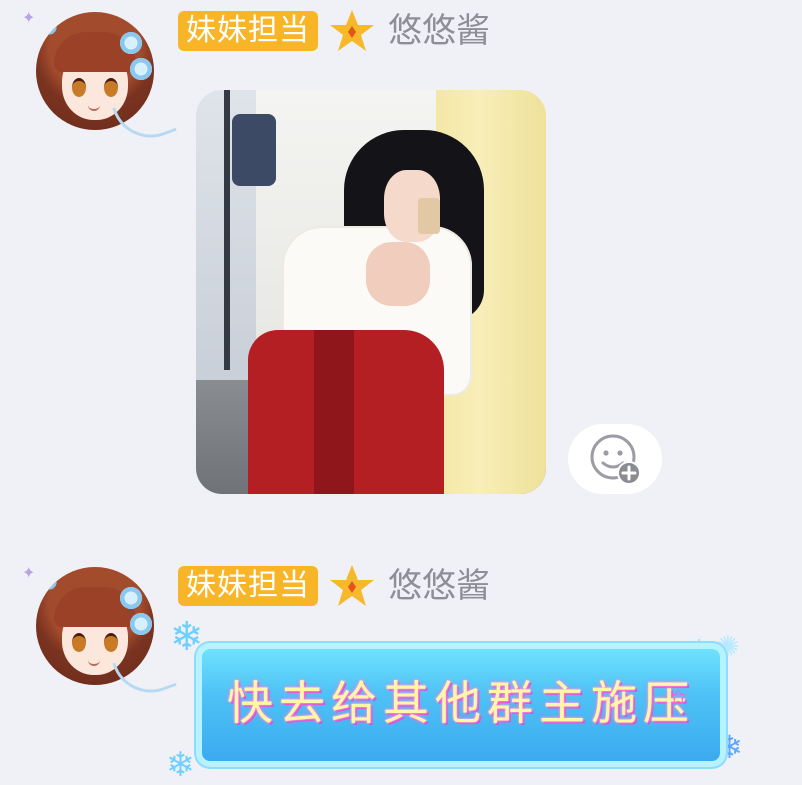 The image size is (802, 785). I want to click on add-emoji-reaction-button, so click(615, 459).